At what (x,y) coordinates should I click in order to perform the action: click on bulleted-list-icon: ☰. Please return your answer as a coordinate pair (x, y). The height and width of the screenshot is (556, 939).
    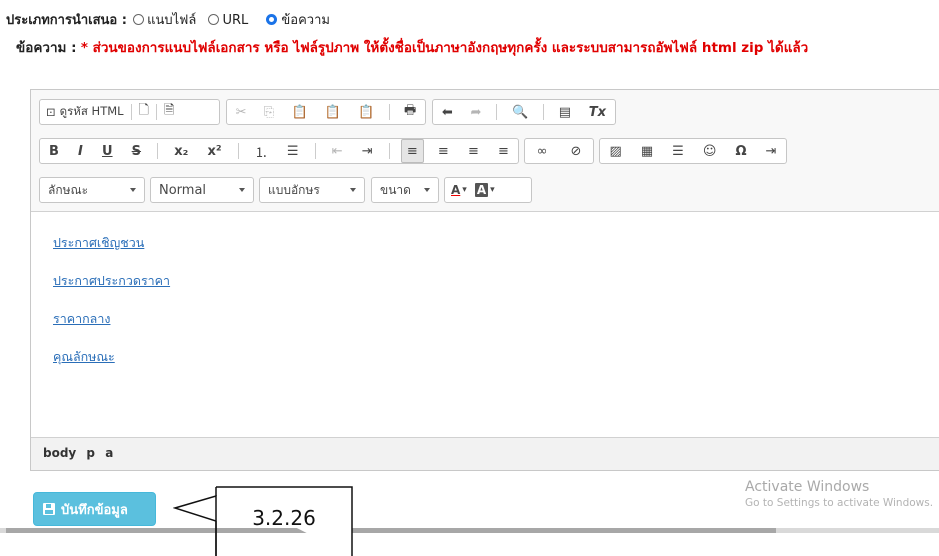
    Looking at the image, I should click on (293, 151).